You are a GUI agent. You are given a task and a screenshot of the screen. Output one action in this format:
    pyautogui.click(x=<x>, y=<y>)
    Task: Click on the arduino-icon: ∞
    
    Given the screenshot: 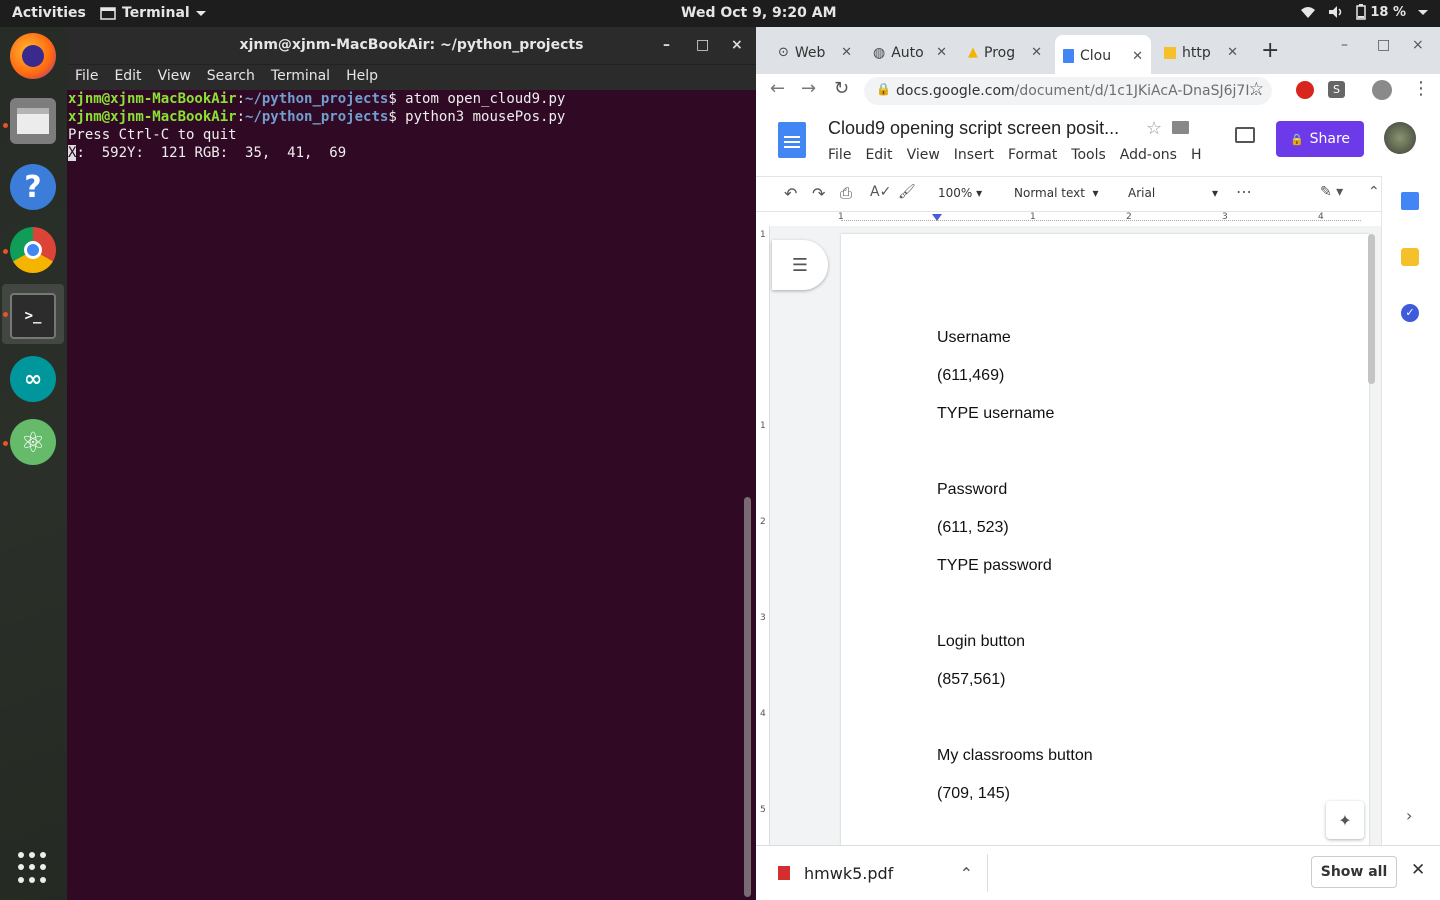 What is the action you would take?
    pyautogui.click(x=33, y=379)
    